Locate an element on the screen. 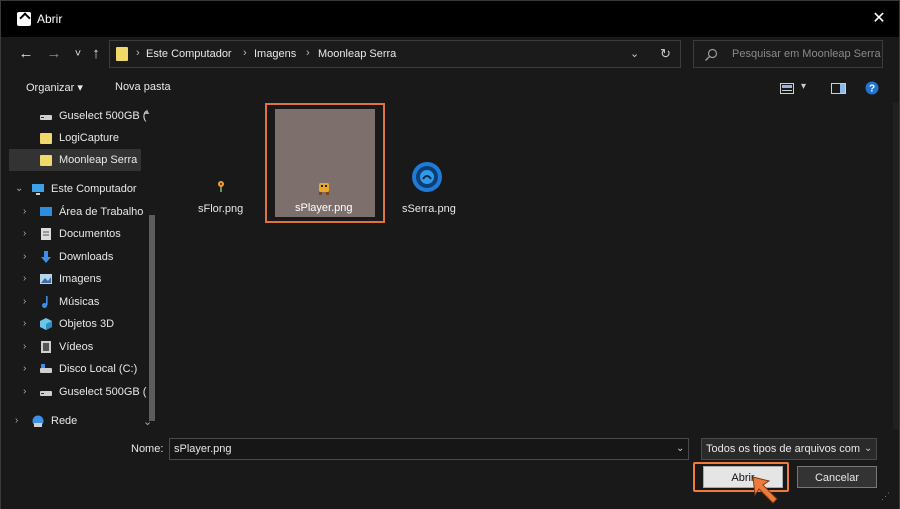  file-type-value: Todos os tipos de arquivos com is located at coordinates (783, 449).